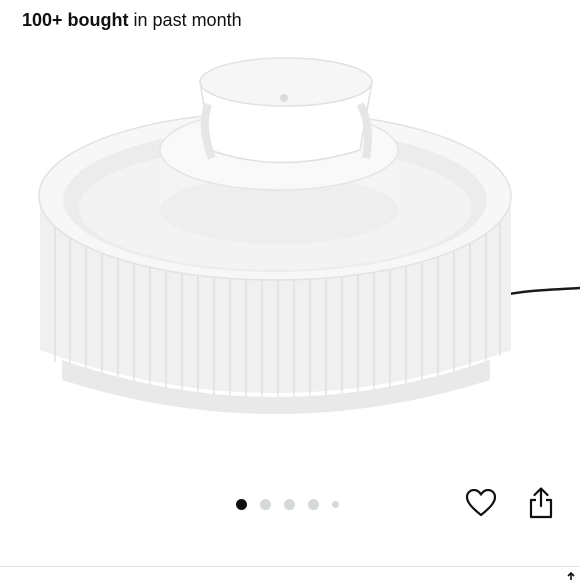  What do you see at coordinates (75, 20) in the screenshot?
I see `bought-count: 100+ bought` at bounding box center [75, 20].